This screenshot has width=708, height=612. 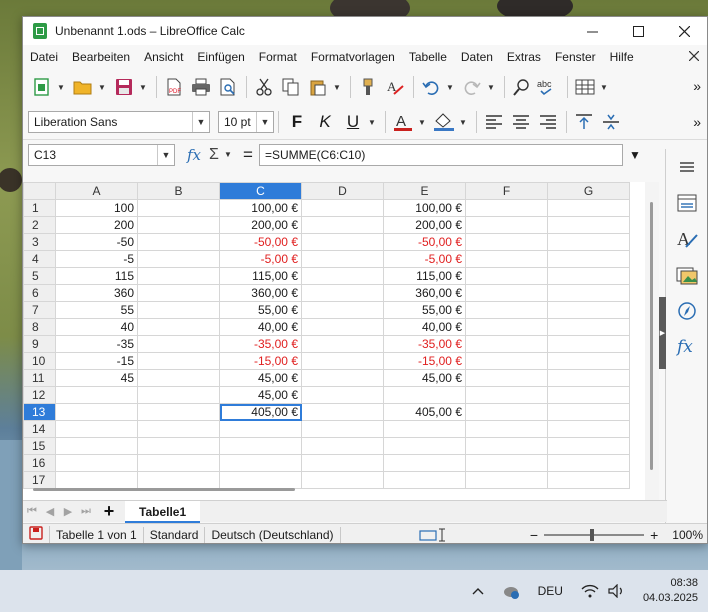 I want to click on cell-a4: -5, so click(x=96, y=259).